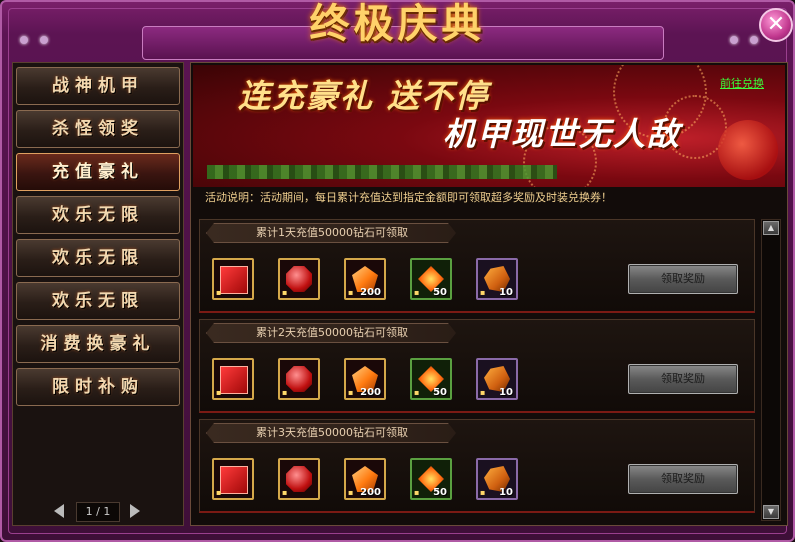  Describe the element at coordinates (98, 86) in the screenshot. I see `sidebar-item-zhanshen-jijia: 战神机甲` at that location.